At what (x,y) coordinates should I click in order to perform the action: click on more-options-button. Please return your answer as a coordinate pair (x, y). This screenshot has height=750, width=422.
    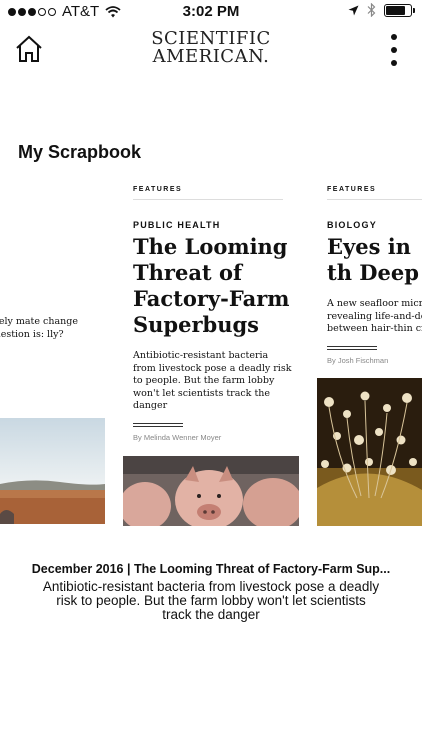
    Looking at the image, I should click on (394, 50).